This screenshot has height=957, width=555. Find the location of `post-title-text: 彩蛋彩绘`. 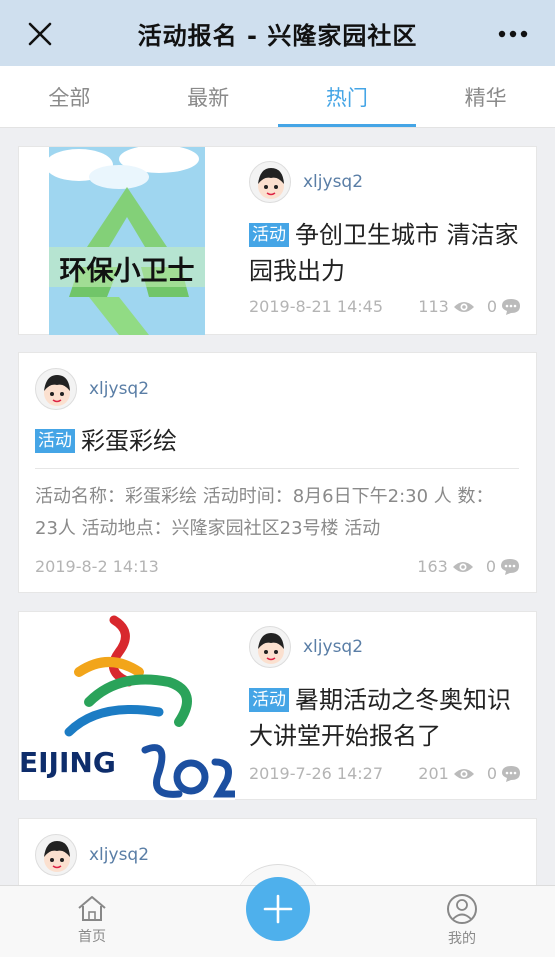

post-title-text: 彩蛋彩绘 is located at coordinates (129, 441).